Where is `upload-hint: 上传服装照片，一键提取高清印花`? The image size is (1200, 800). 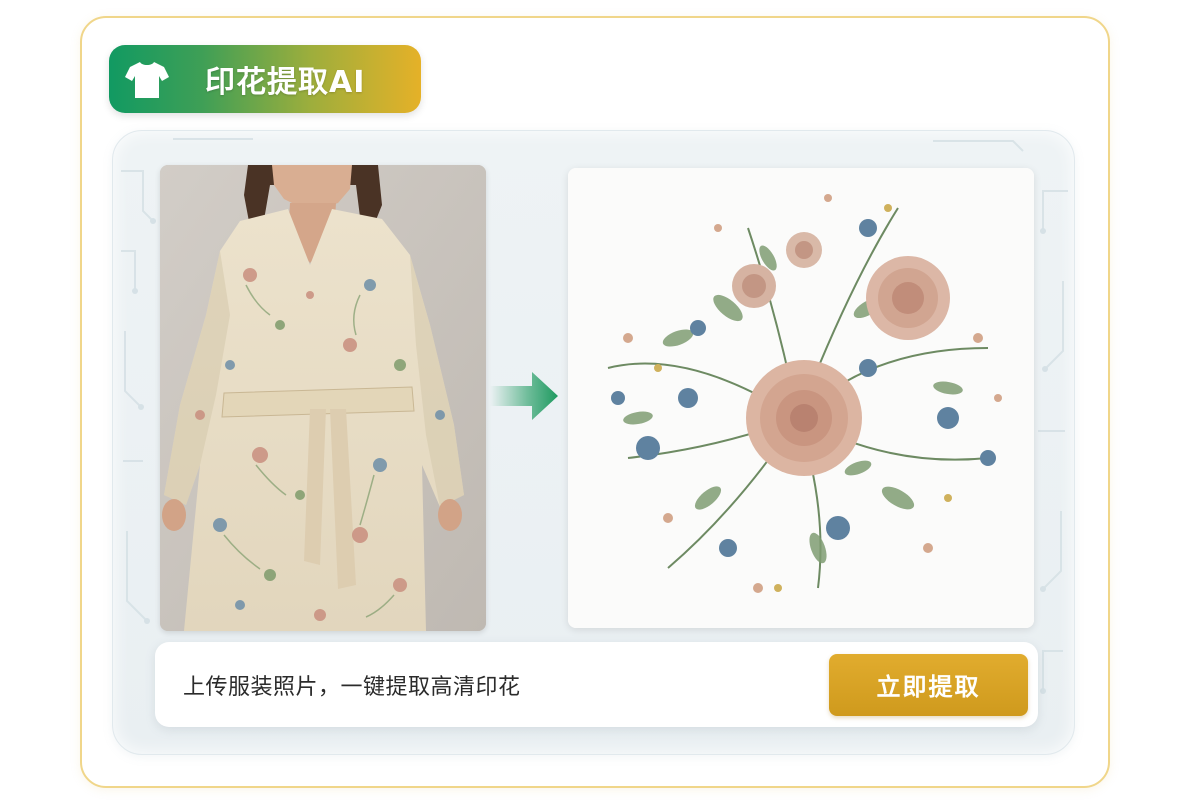
upload-hint: 上传服装照片，一键提取高清印花 is located at coordinates (352, 687).